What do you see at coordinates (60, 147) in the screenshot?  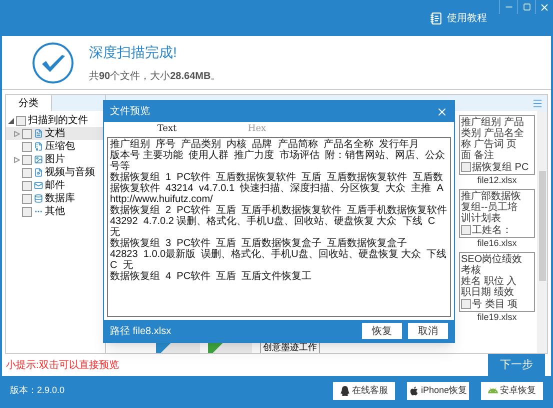 I see `tree-item-label: 压缩包` at bounding box center [60, 147].